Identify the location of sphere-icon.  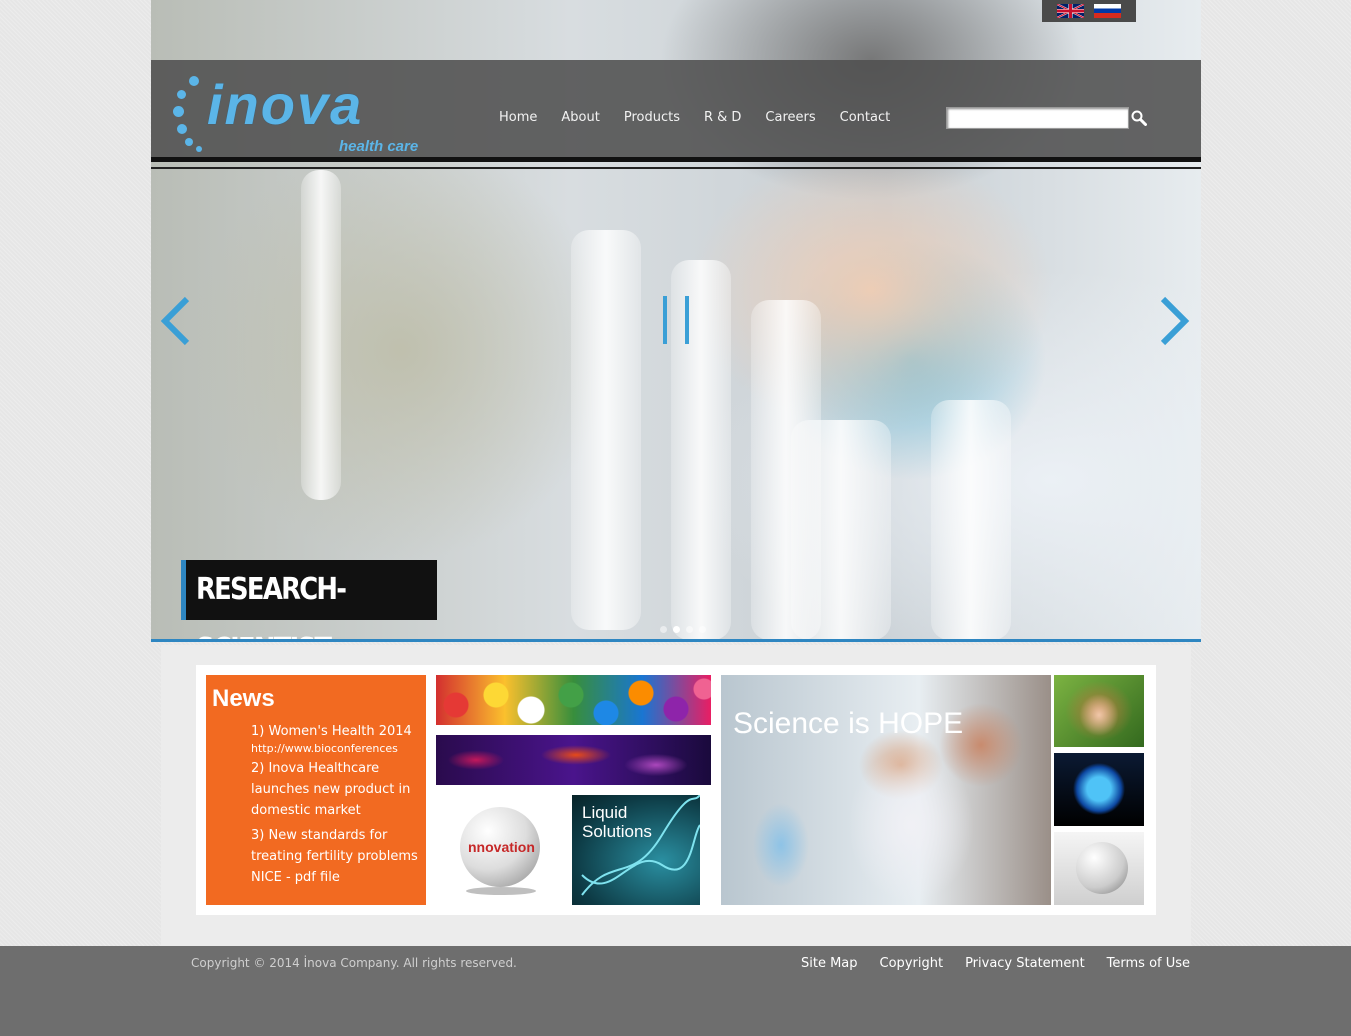
(1102, 868).